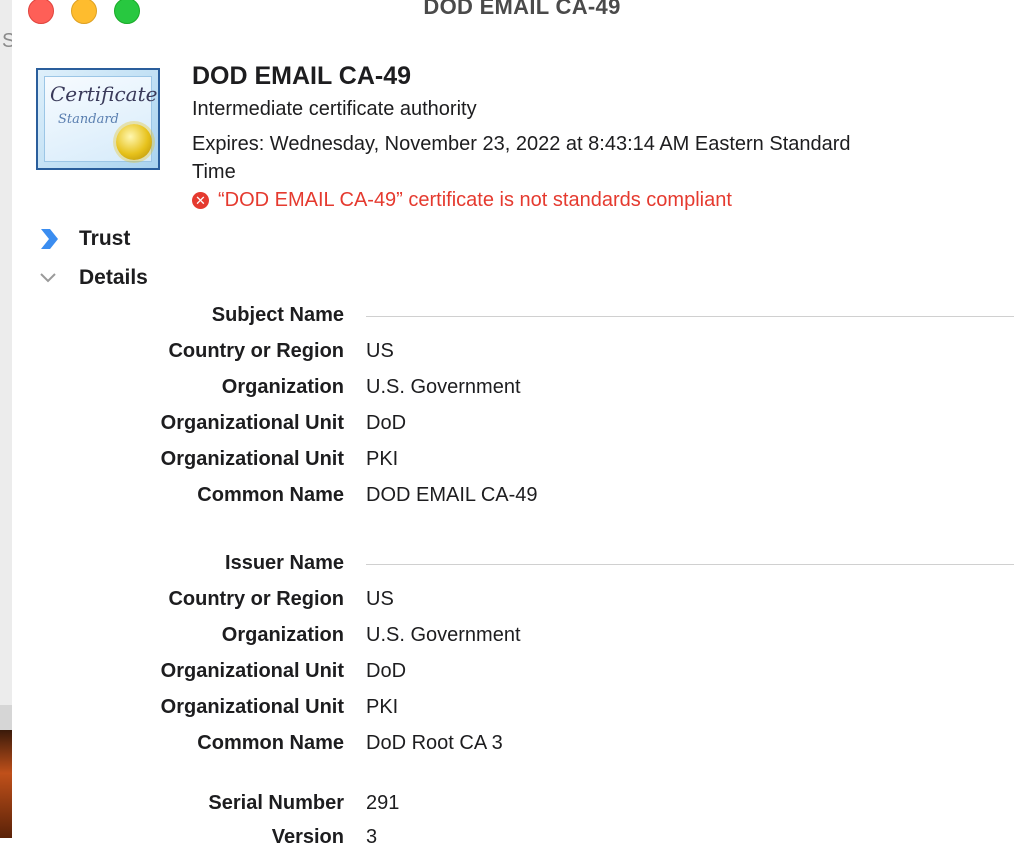 This screenshot has width=1032, height=854. Describe the element at coordinates (512, 806) in the screenshot. I see `serial-number-row: Serial Number 291` at that location.